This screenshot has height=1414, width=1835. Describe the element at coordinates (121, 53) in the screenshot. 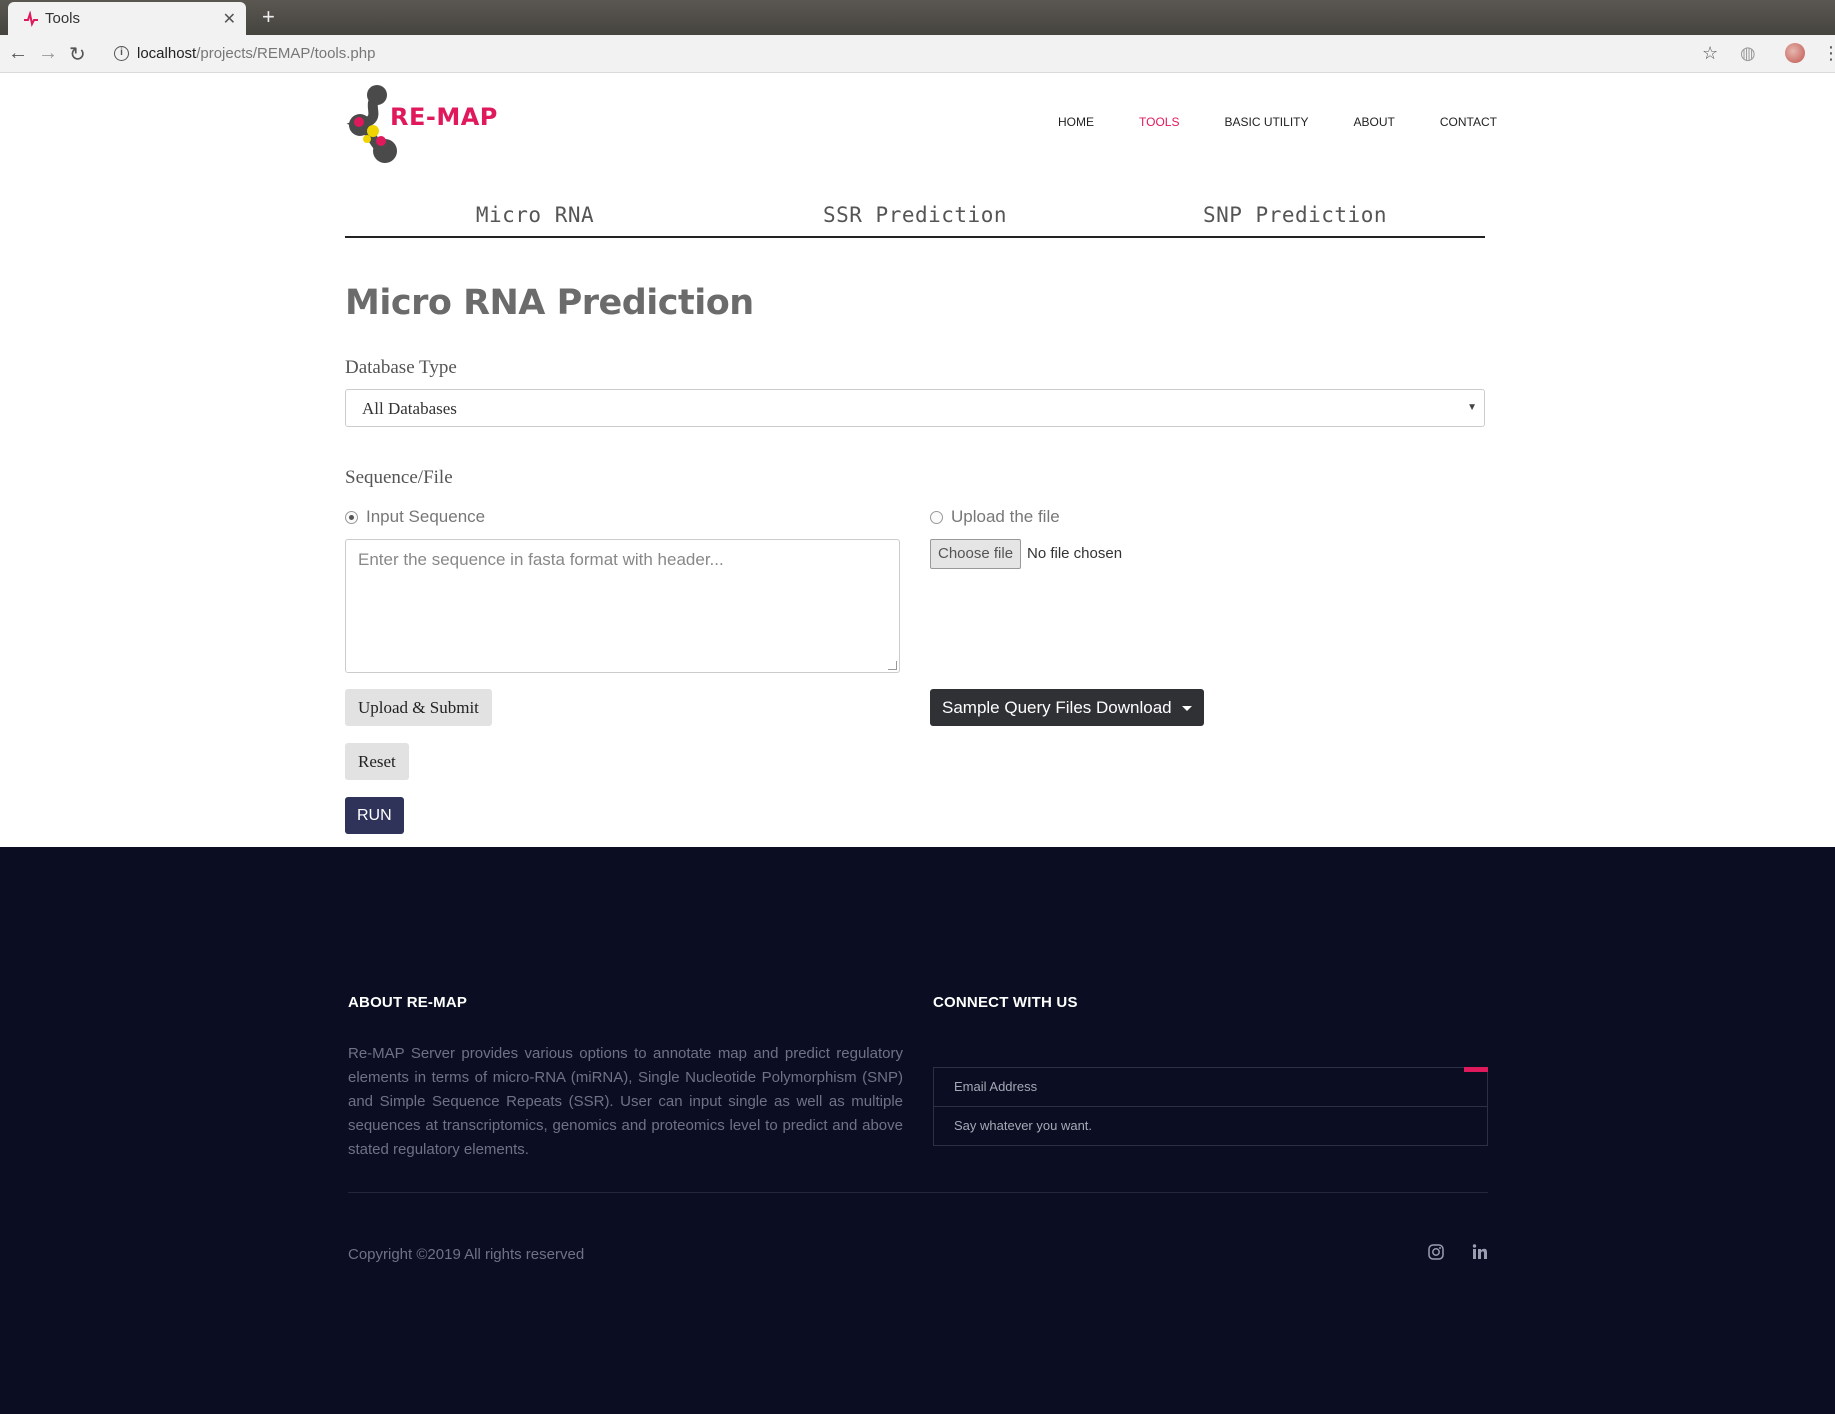

I see `info-icon: i` at that location.